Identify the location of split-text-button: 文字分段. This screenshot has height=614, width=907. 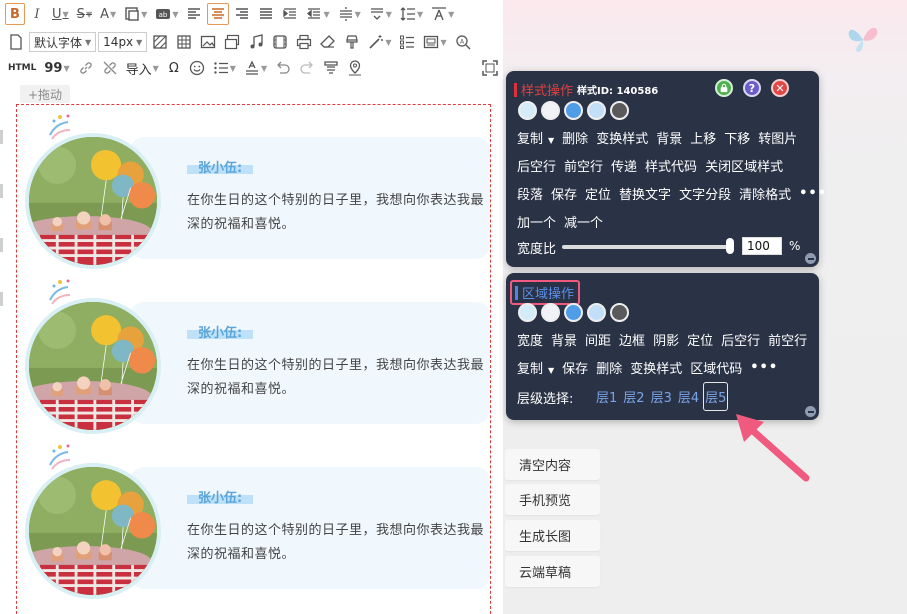
(705, 193).